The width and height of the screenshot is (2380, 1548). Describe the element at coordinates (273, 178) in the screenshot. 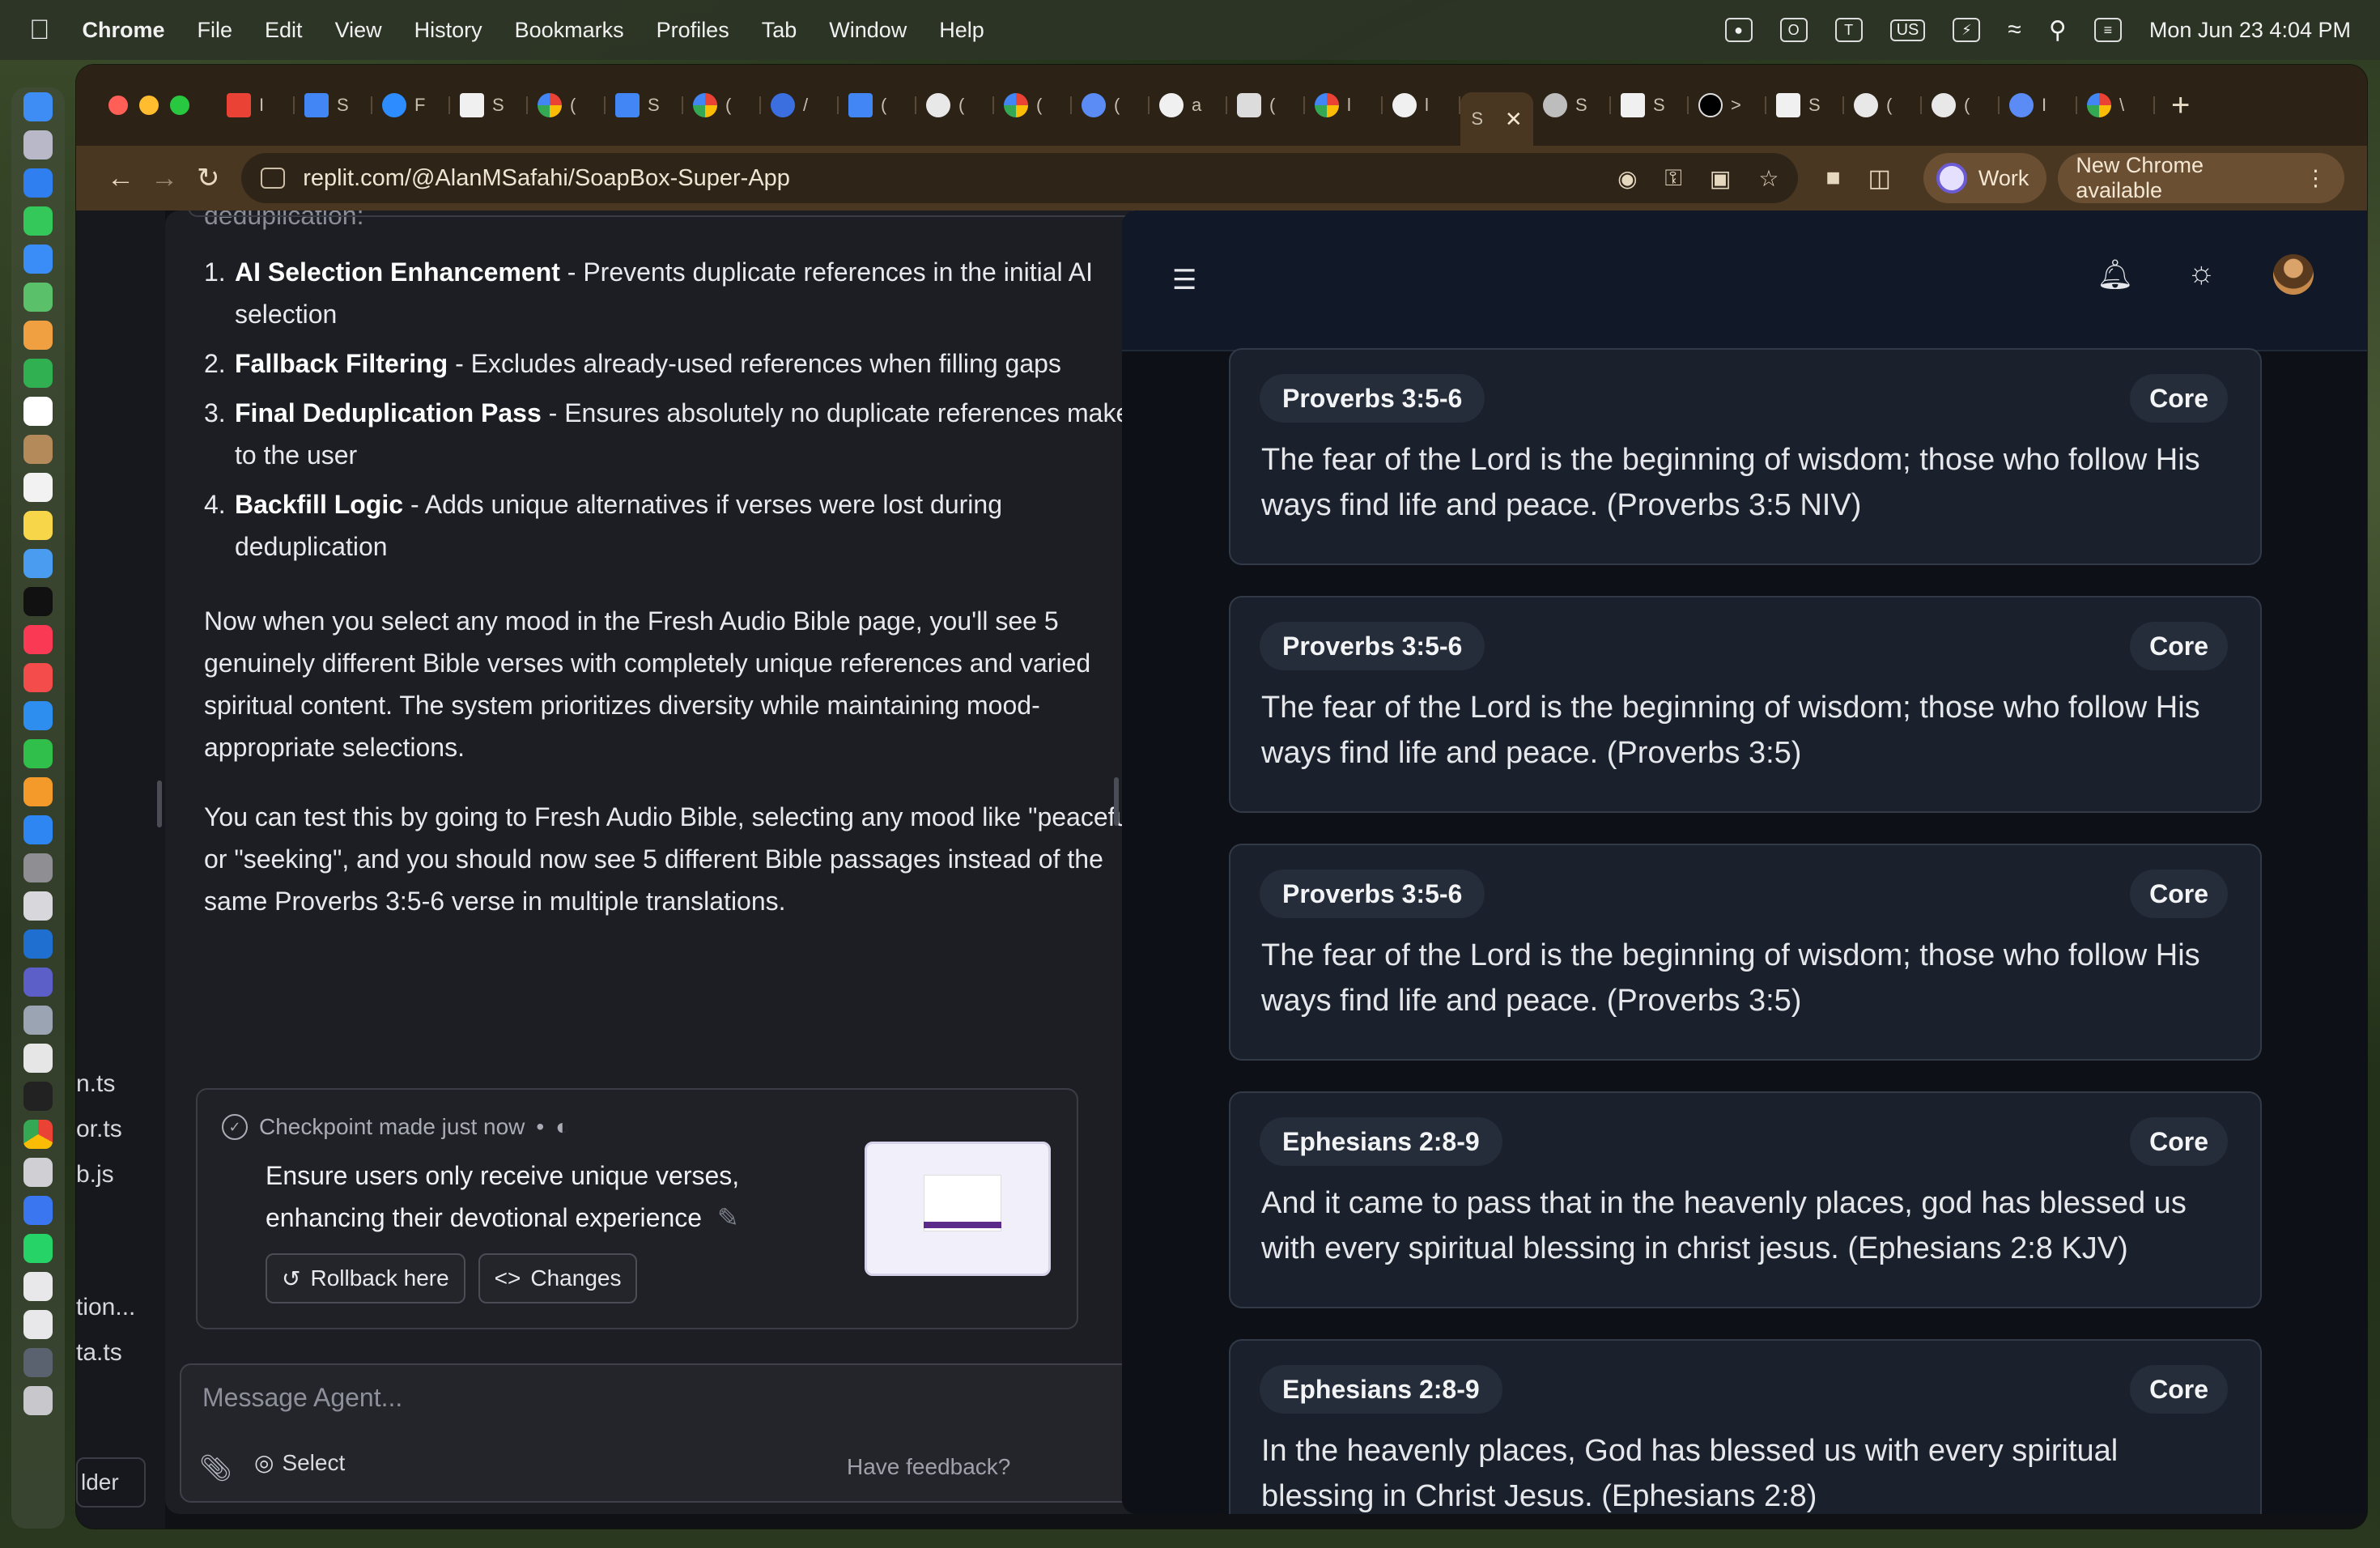

I see `site-info-icon` at that location.